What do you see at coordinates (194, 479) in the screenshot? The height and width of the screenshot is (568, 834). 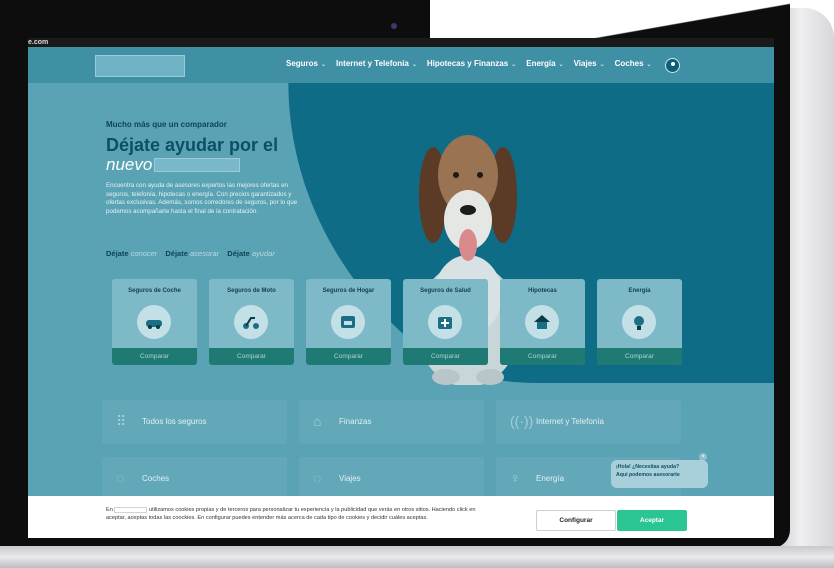 I see `category-coches: ◌ Coches` at bounding box center [194, 479].